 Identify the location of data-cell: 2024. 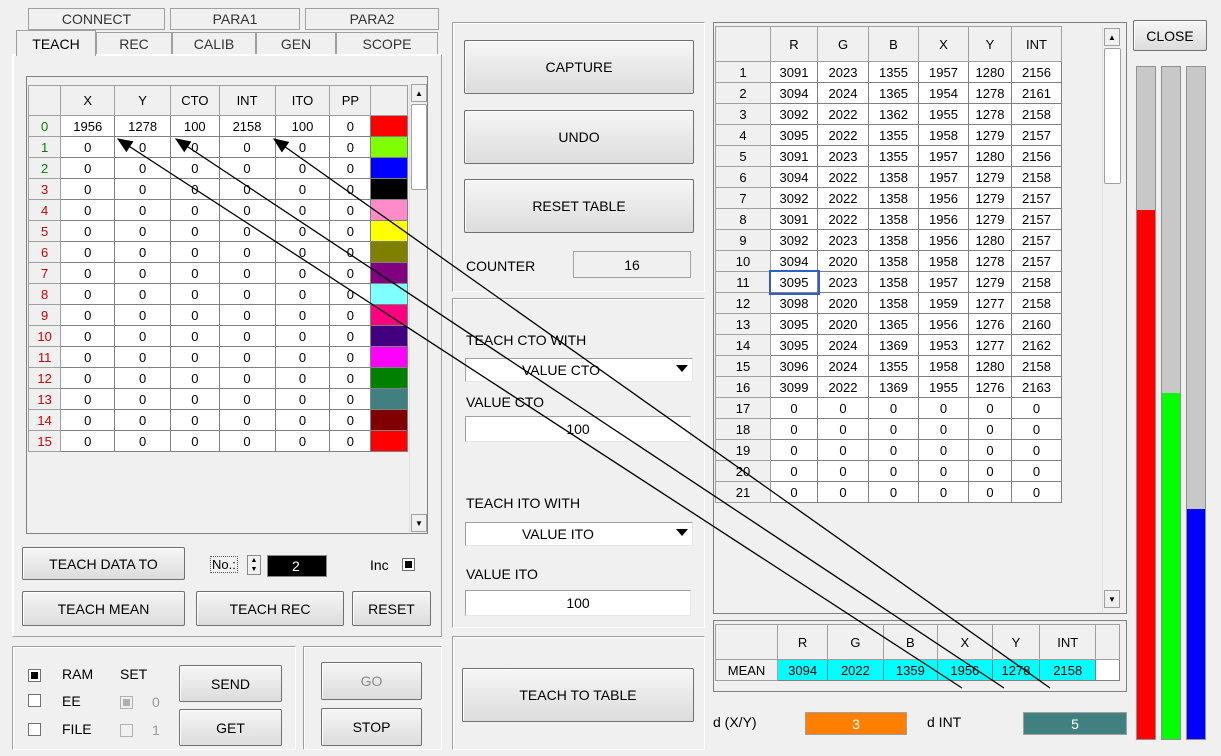
(843, 93).